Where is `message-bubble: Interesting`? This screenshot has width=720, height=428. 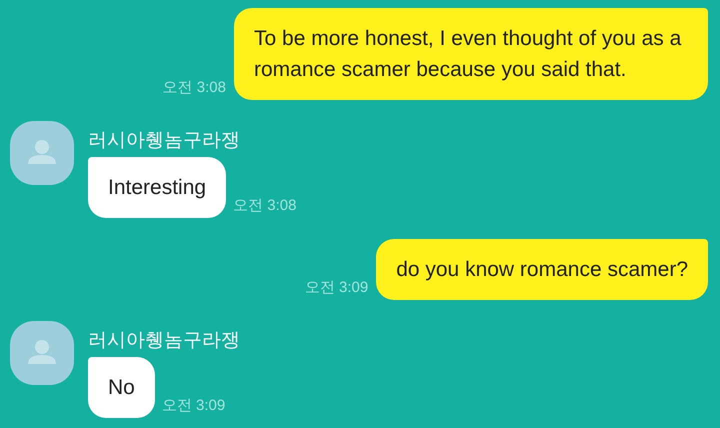
message-bubble: Interesting is located at coordinates (157, 187).